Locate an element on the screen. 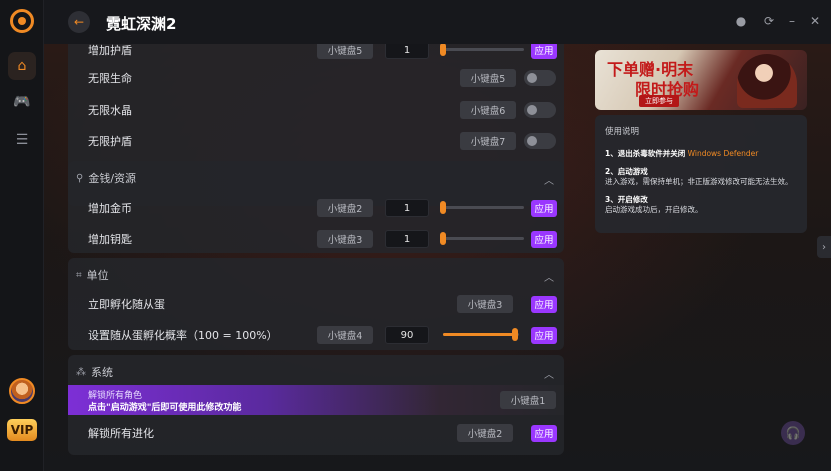  settings-icon: ● is located at coordinates (741, 21).